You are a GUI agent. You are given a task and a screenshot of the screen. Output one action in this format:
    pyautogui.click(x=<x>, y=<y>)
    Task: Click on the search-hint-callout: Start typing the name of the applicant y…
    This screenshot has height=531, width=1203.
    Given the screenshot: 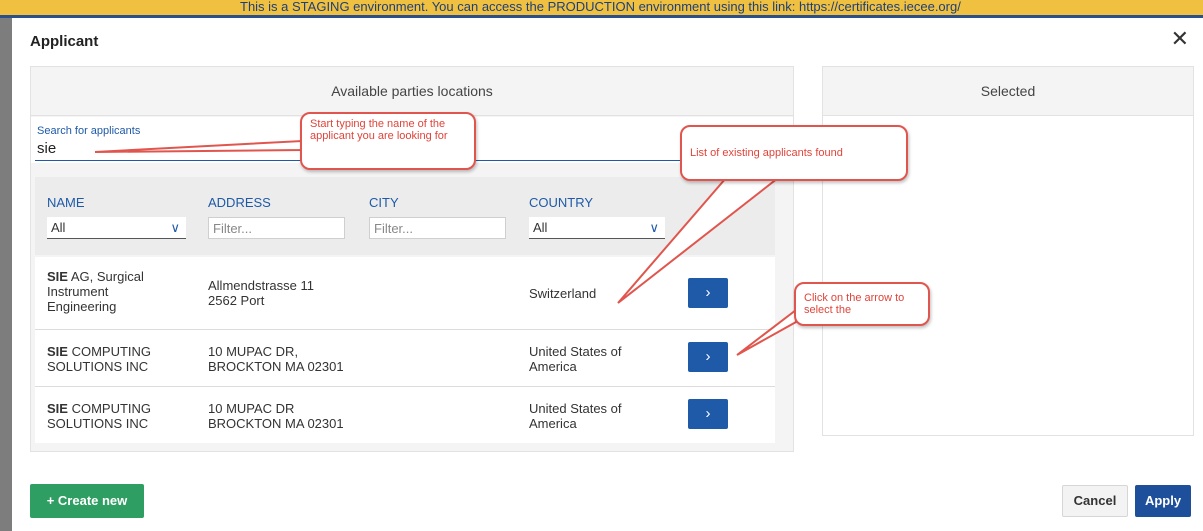 What is the action you would take?
    pyautogui.click(x=388, y=141)
    